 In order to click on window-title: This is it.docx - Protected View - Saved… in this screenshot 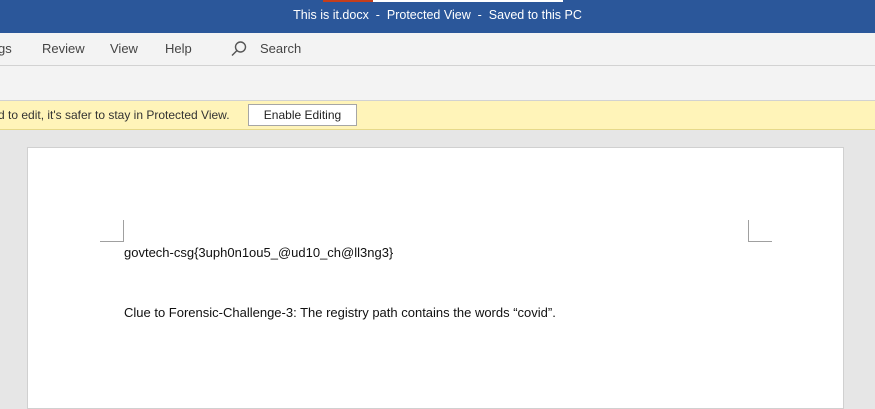, I will do `click(437, 15)`.